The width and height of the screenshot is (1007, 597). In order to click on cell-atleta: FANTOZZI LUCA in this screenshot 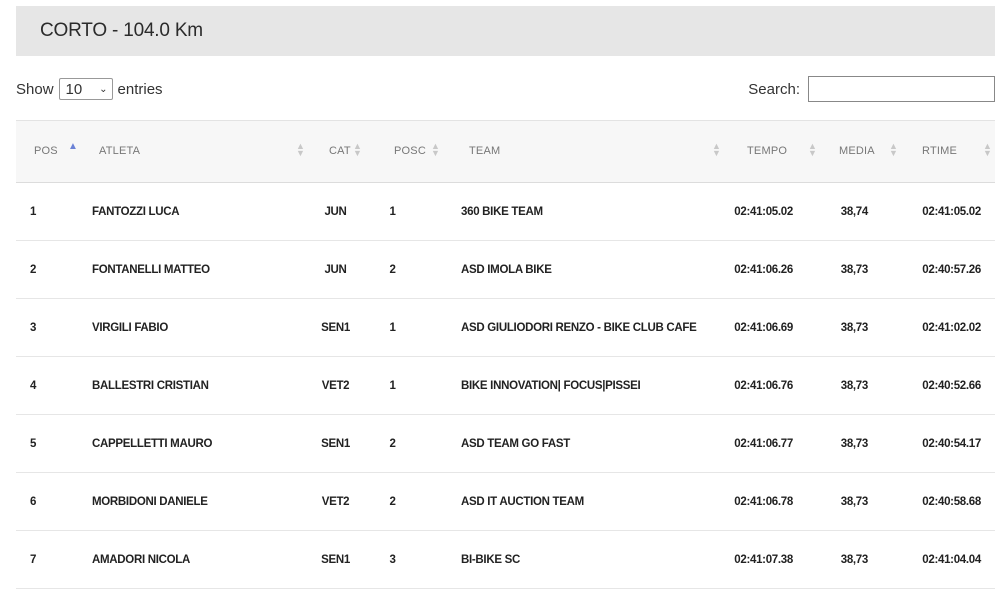, I will do `click(193, 211)`.